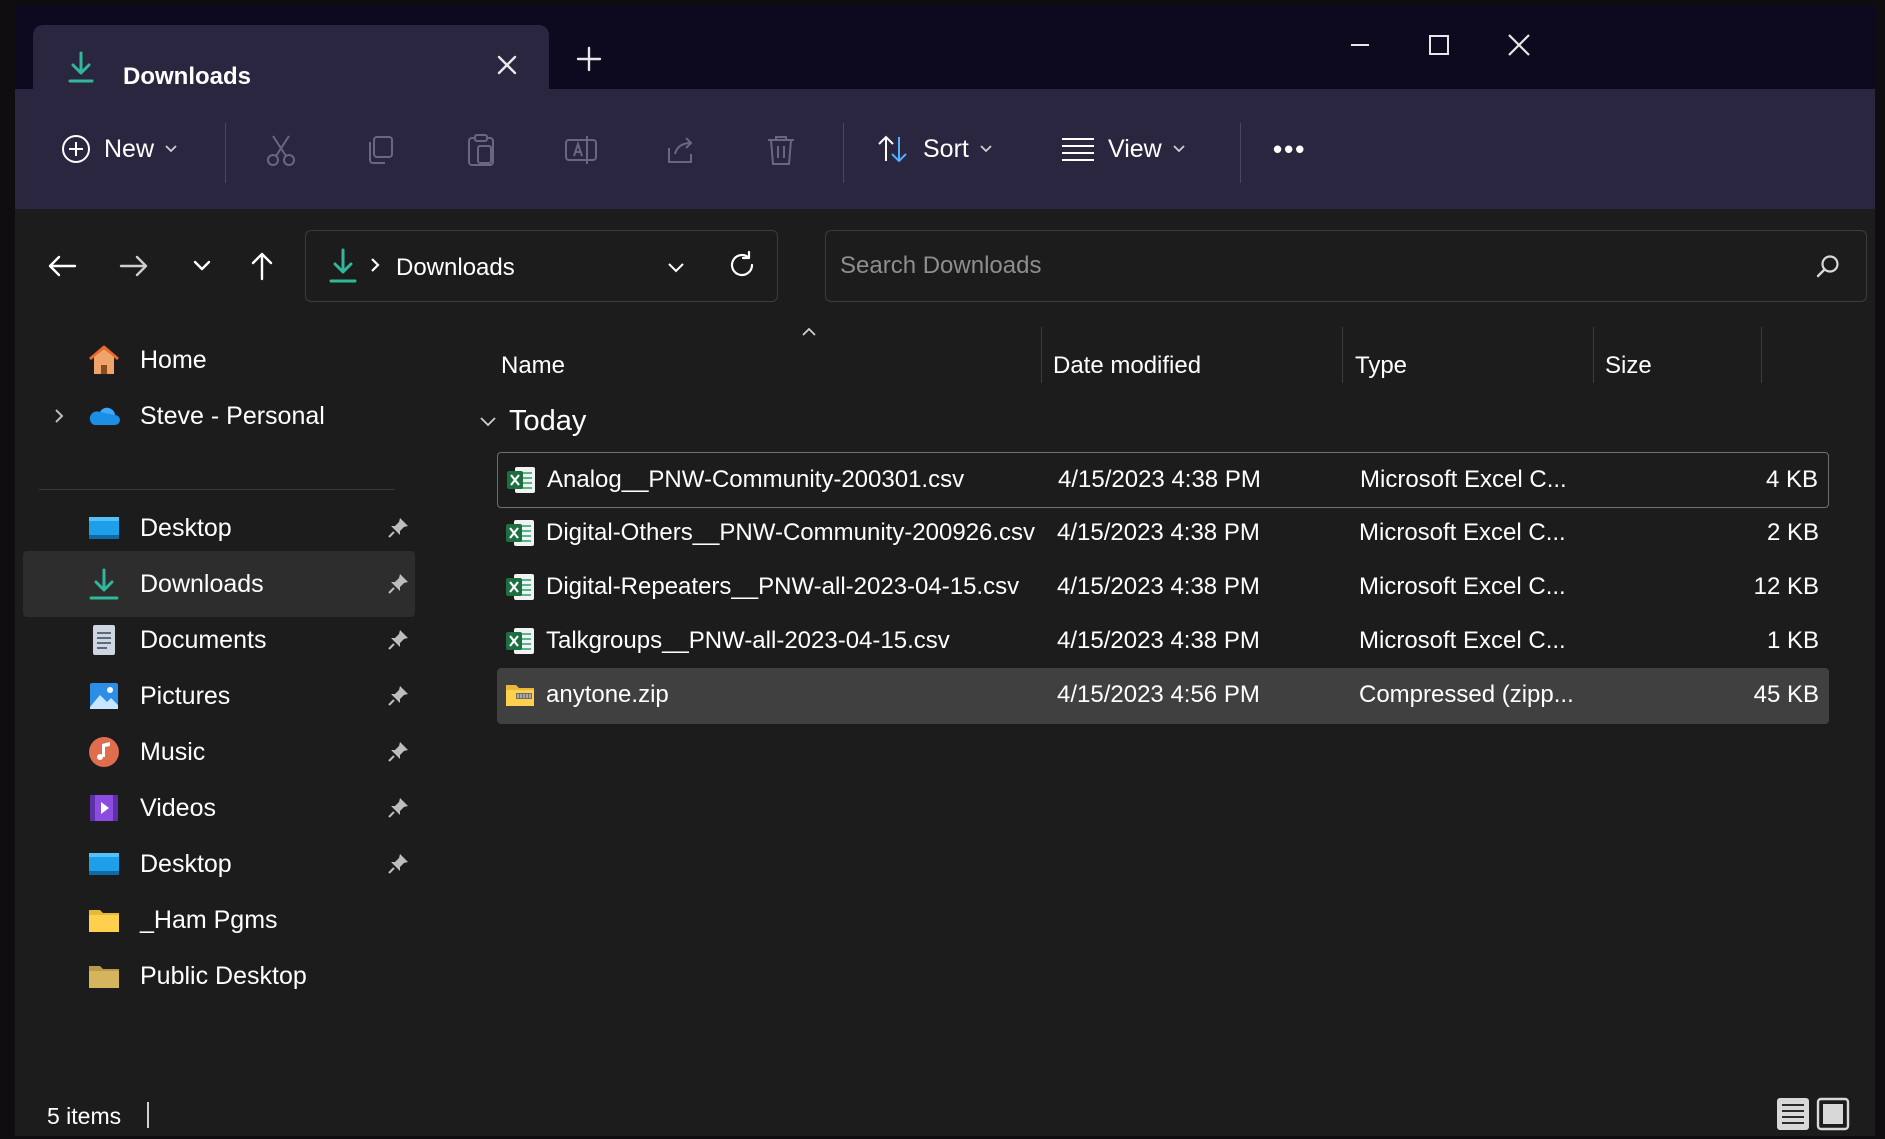 The image size is (1885, 1139). What do you see at coordinates (1158, 694) in the screenshot?
I see `file-date: 4/15/2023 4:56 PM` at bounding box center [1158, 694].